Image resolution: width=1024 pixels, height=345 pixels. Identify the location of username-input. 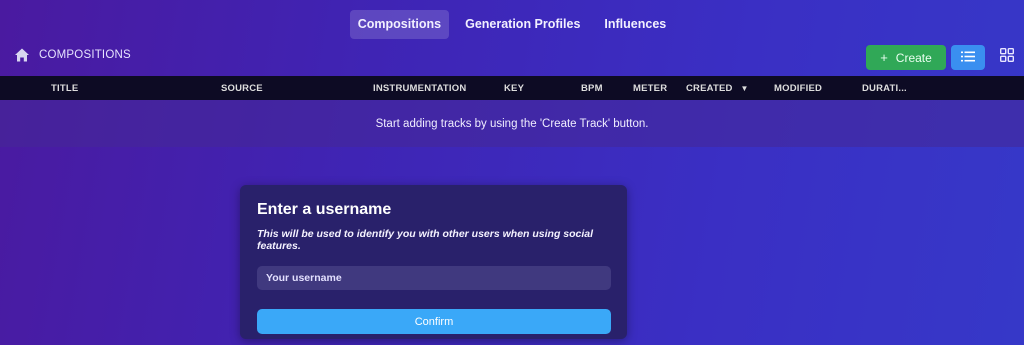
(434, 278).